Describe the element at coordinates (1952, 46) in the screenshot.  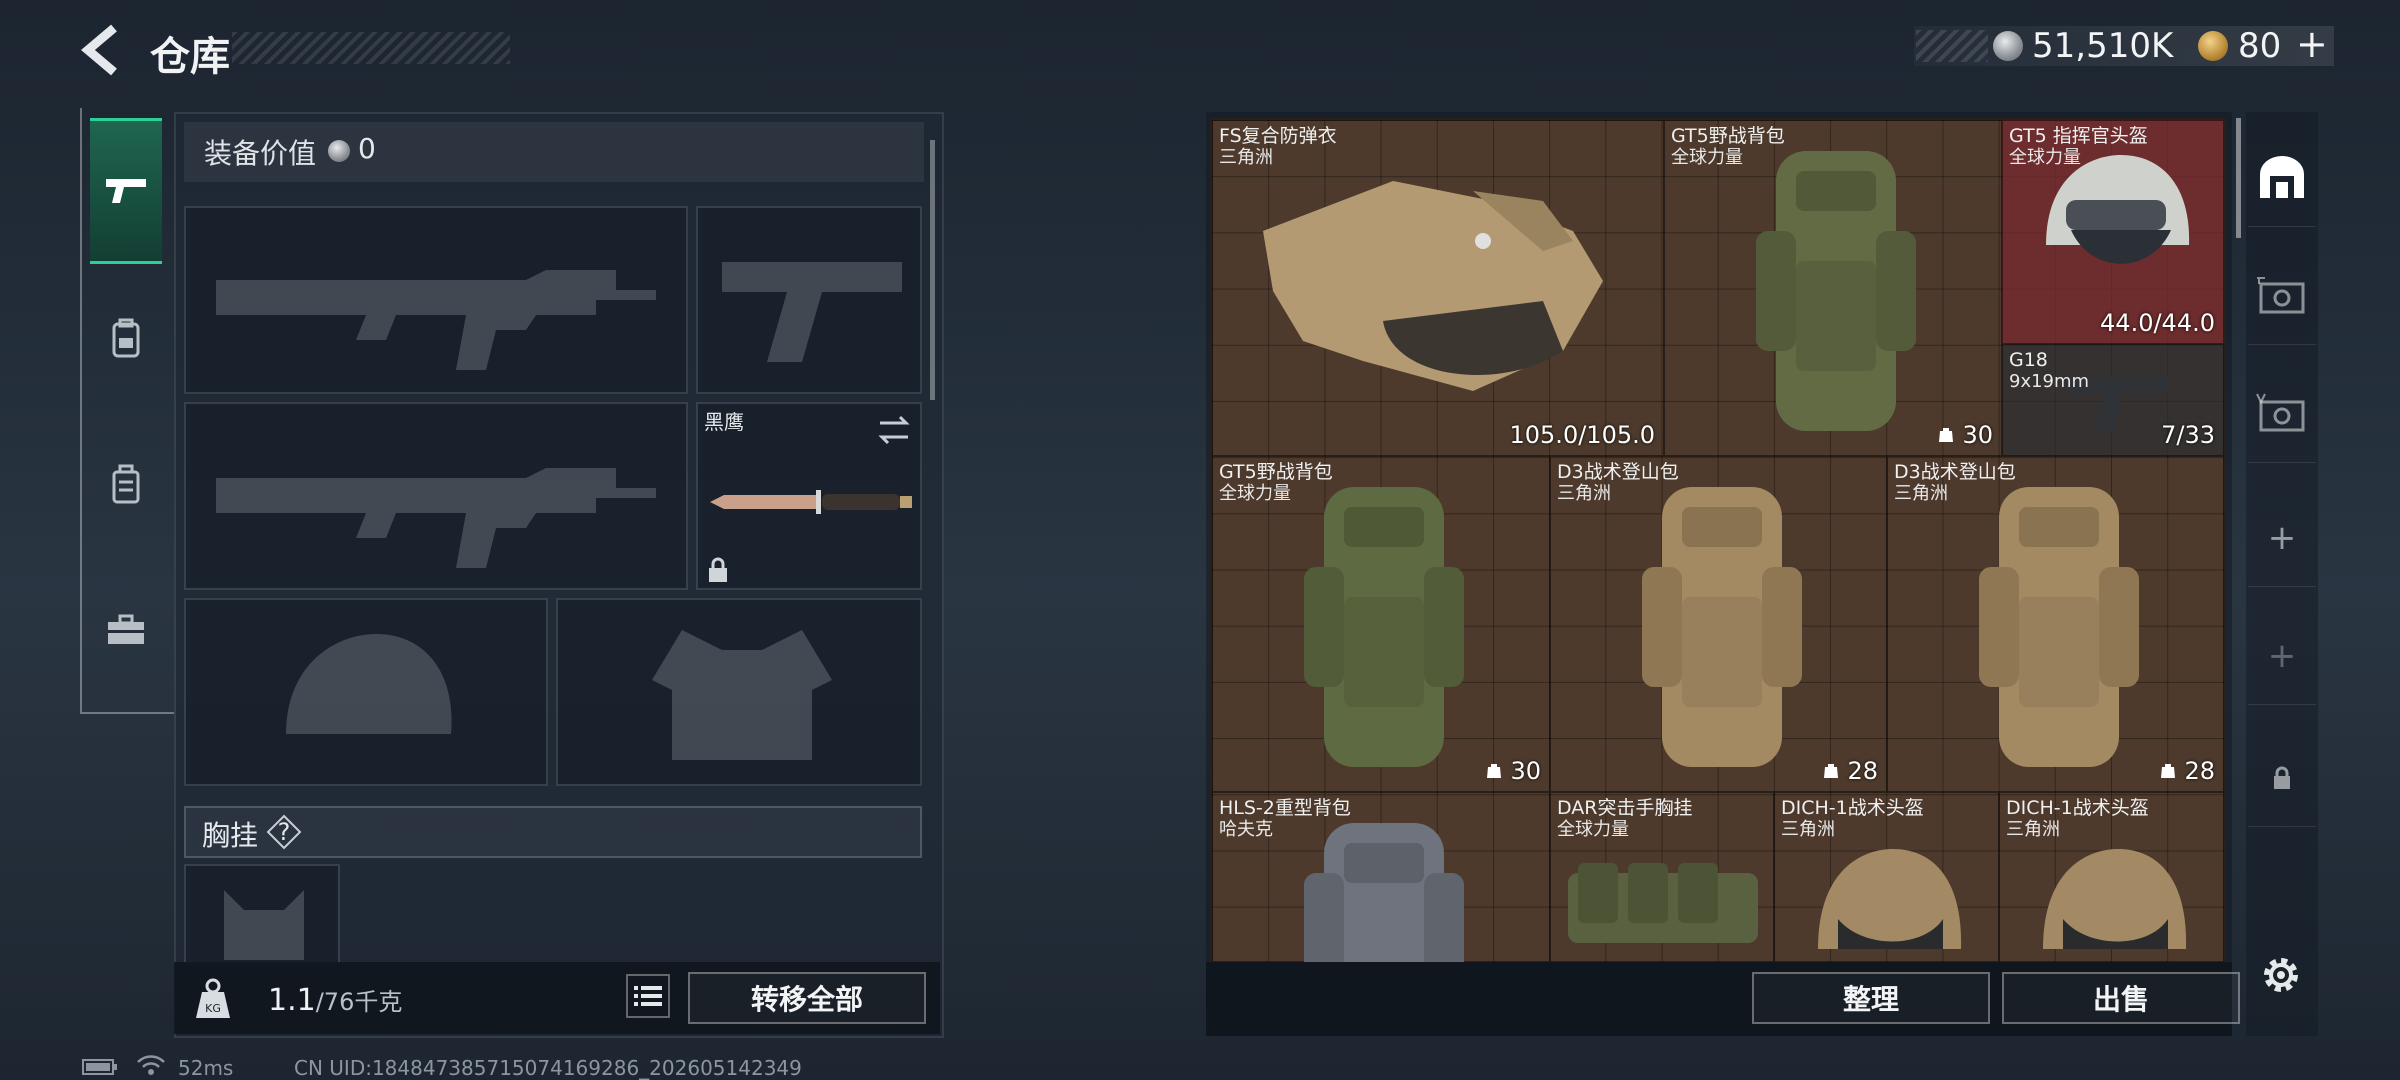
I see `currency-decoration` at that location.